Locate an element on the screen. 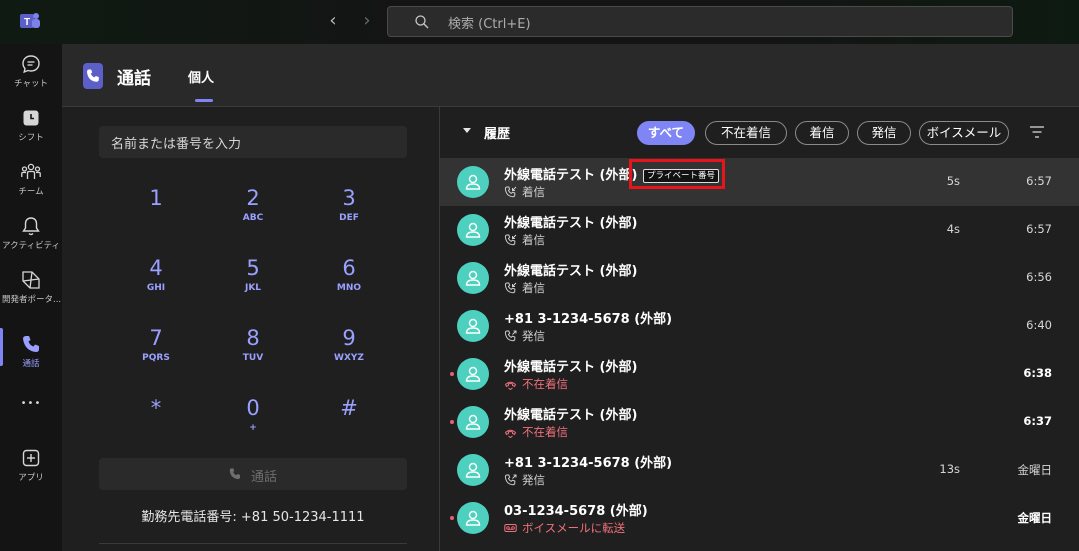 The image size is (1079, 551). call-button: 通話 is located at coordinates (253, 474).